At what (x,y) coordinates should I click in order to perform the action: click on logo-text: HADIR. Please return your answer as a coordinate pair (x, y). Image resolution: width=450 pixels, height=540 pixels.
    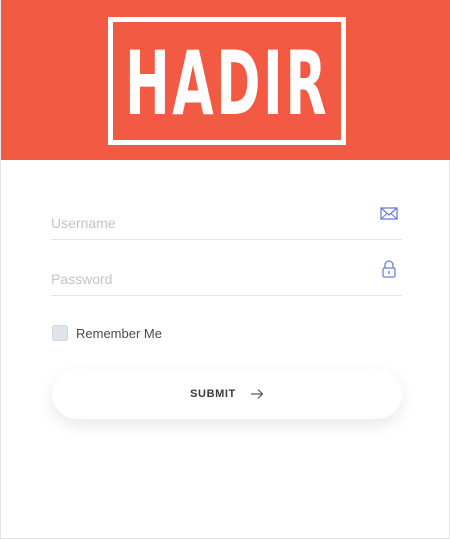
    Looking at the image, I should click on (227, 83).